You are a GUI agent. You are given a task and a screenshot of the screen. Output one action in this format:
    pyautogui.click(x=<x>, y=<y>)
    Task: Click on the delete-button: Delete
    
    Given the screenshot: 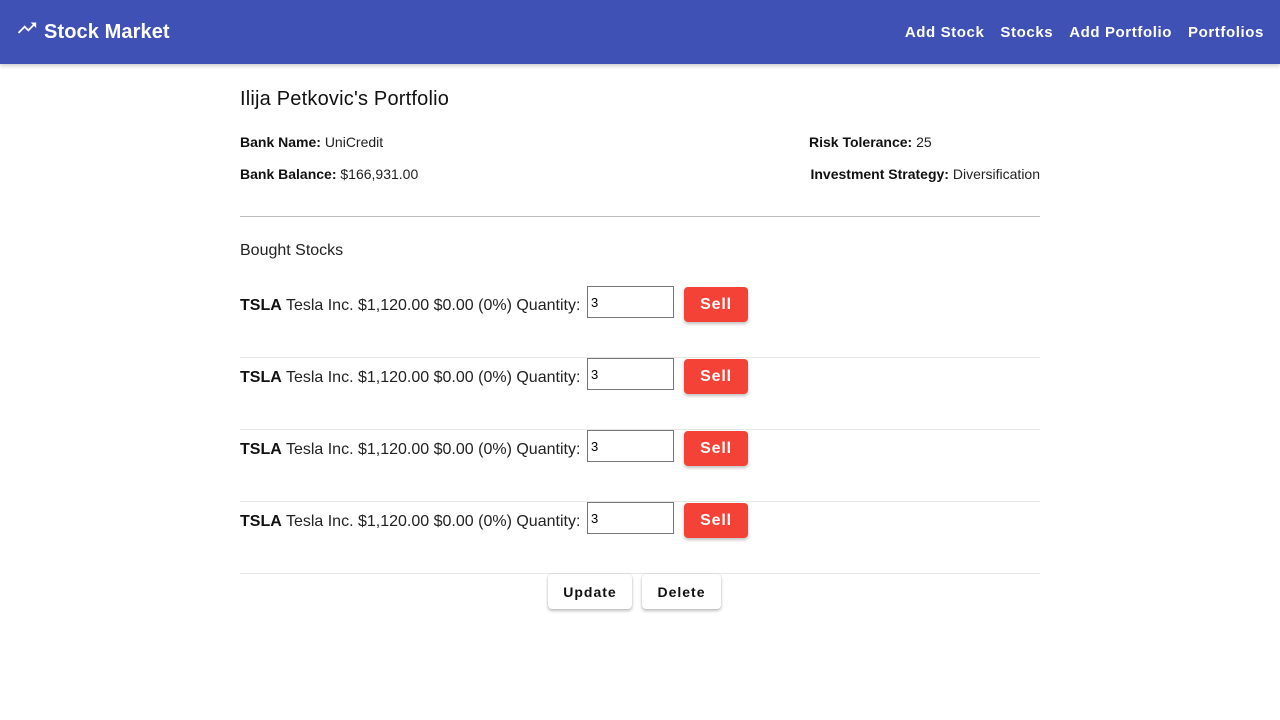 What is the action you would take?
    pyautogui.click(x=681, y=591)
    